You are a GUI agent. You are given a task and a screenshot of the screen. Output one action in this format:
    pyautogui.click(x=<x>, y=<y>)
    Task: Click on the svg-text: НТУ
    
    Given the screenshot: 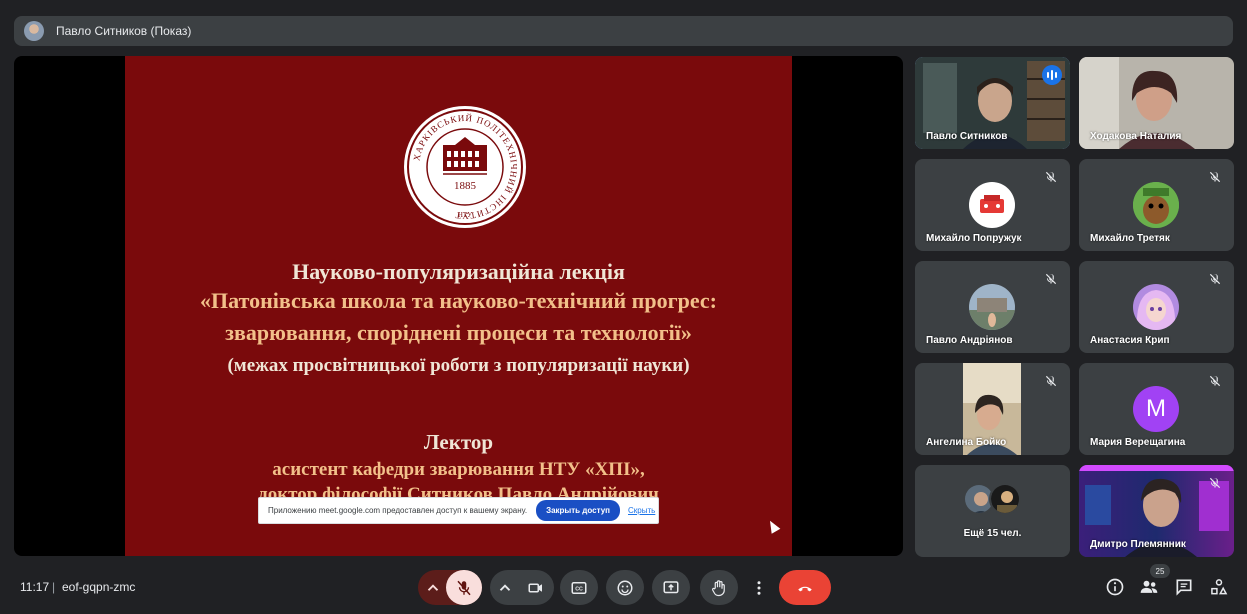 What is the action you would take?
    pyautogui.click(x=465, y=215)
    